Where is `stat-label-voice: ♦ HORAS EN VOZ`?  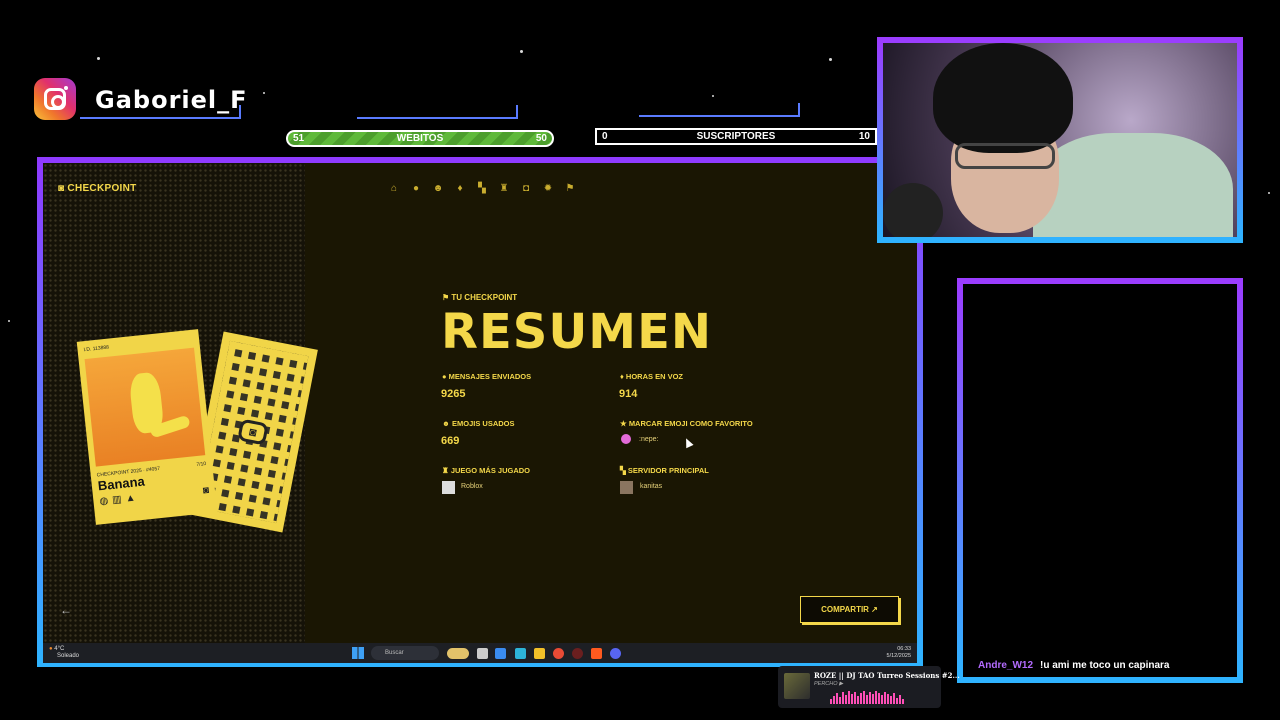
stat-label-voice: ♦ HORAS EN VOZ is located at coordinates (652, 376).